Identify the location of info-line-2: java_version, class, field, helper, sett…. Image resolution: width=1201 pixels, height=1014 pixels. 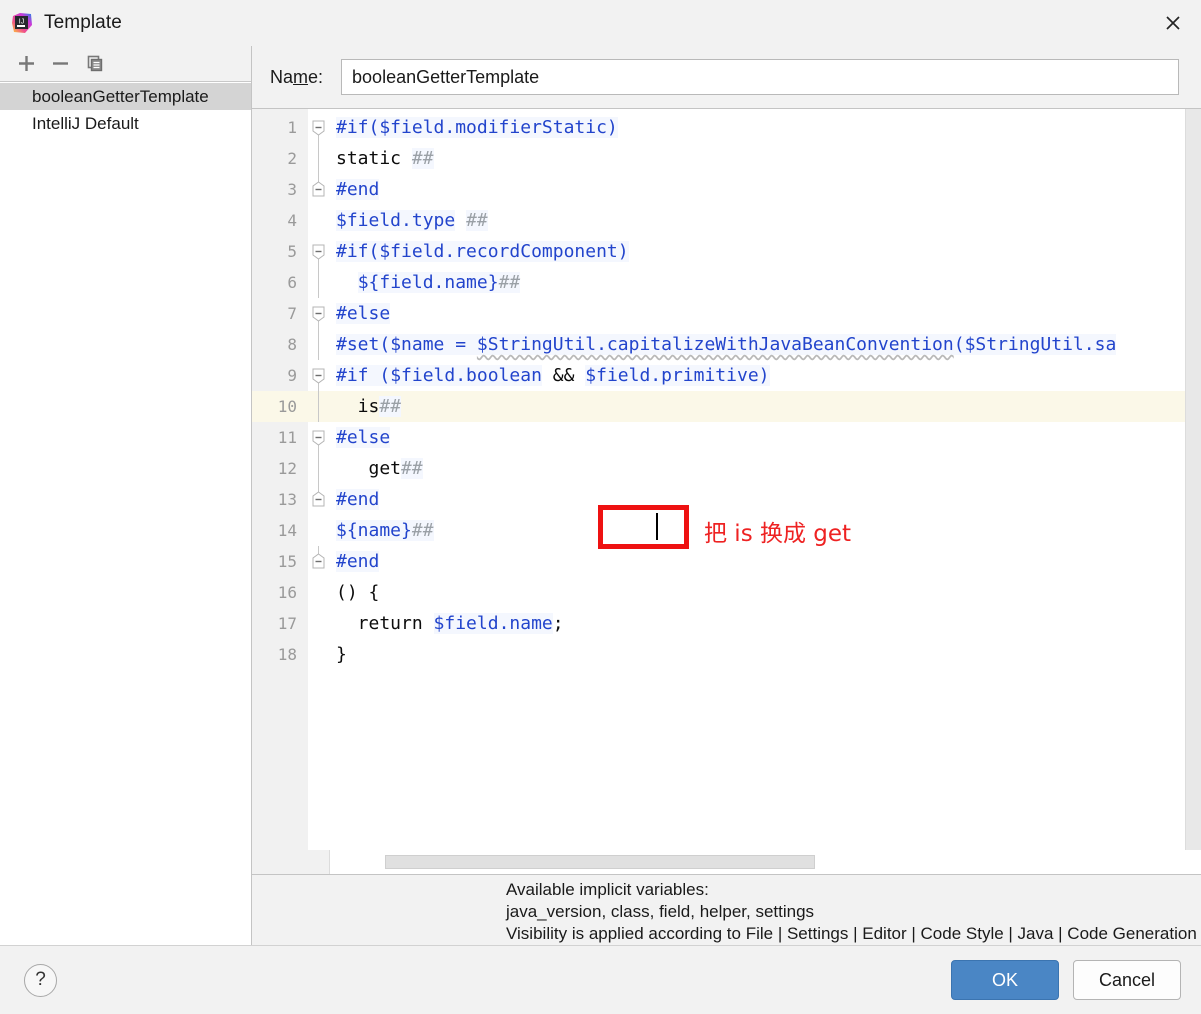
(660, 911).